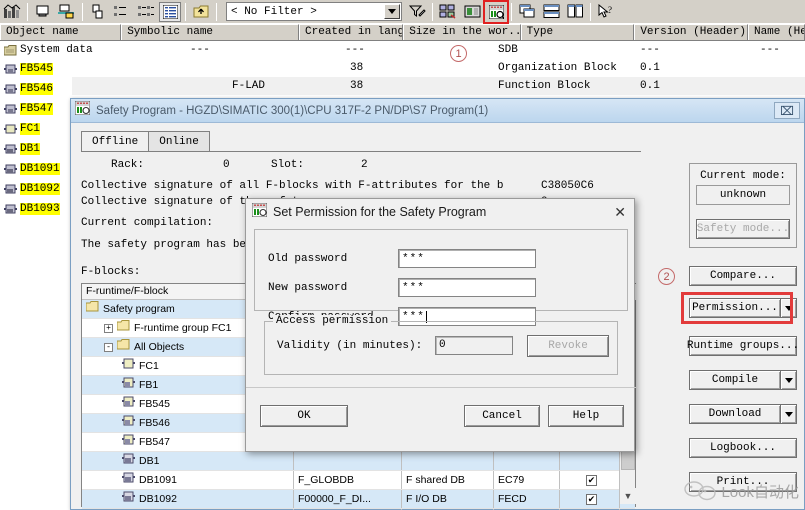 The height and width of the screenshot is (510, 805). Describe the element at coordinates (128, 404) in the screenshot. I see `fb-block-icon` at that location.